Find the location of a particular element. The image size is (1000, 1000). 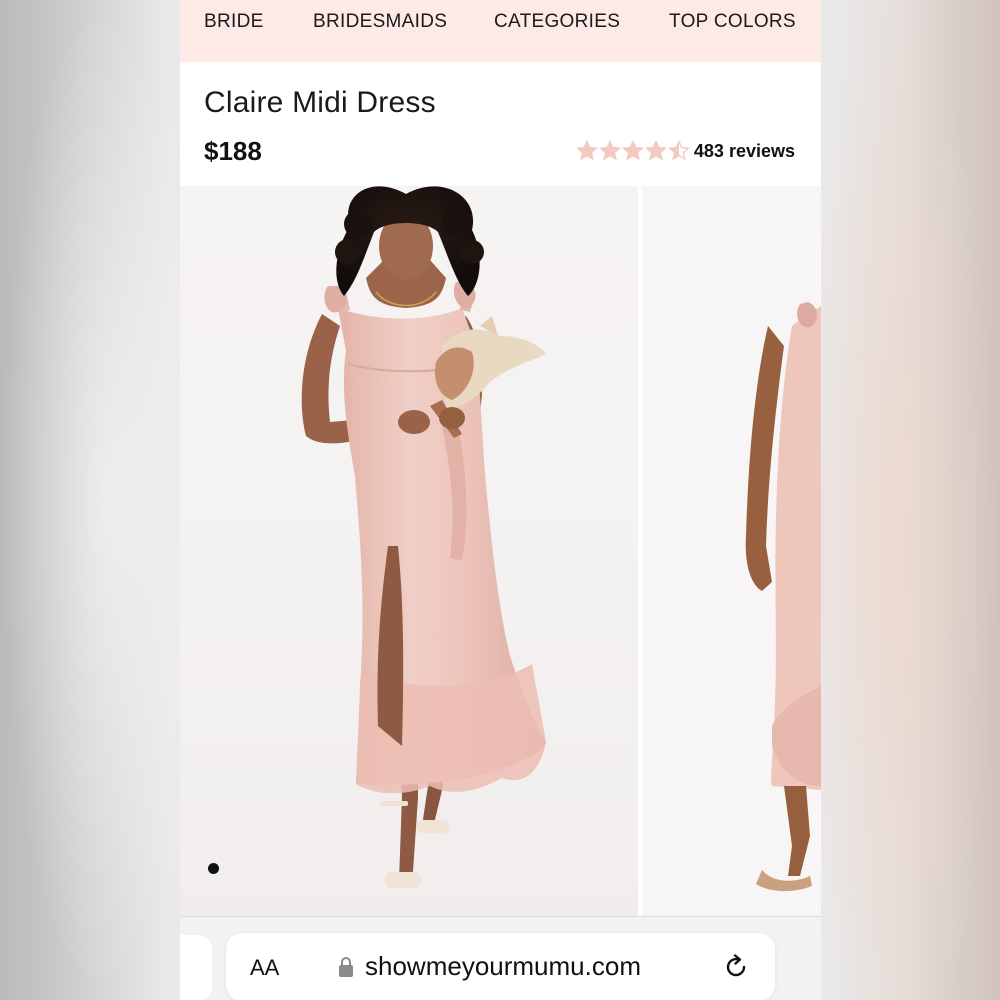

rating-stars is located at coordinates (632, 151).